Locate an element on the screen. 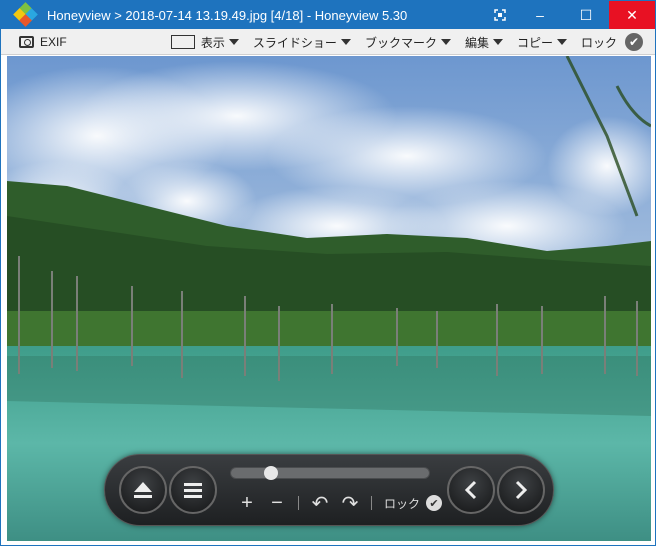  menu-bookmark-label: ブックマーク is located at coordinates (400, 42).